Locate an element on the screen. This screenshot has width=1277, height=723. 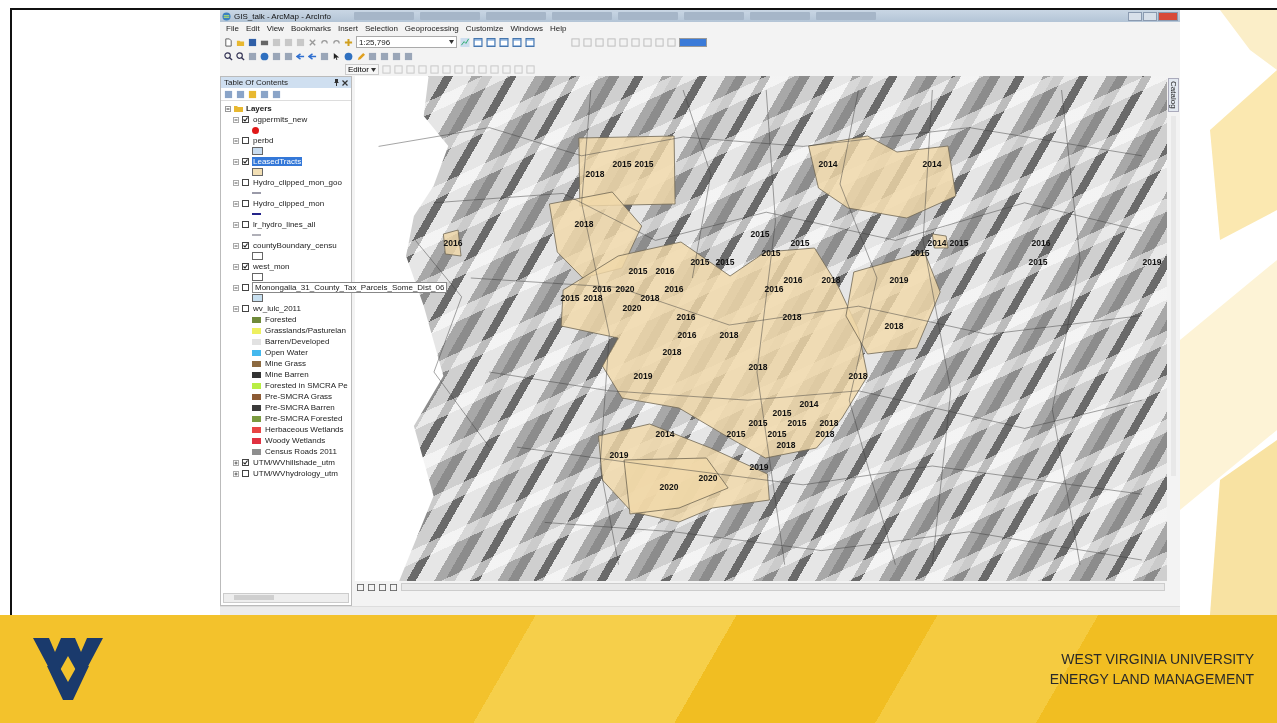
menu-item: Help is located at coordinates (558, 28).